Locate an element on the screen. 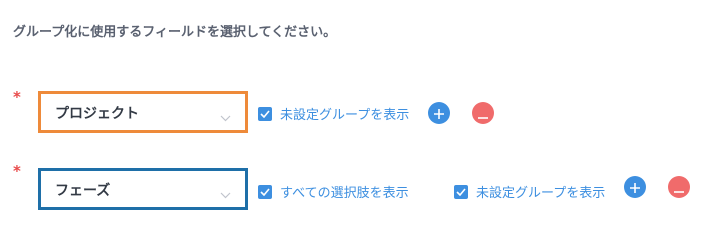  select-value: フェーズ is located at coordinates (83, 191).